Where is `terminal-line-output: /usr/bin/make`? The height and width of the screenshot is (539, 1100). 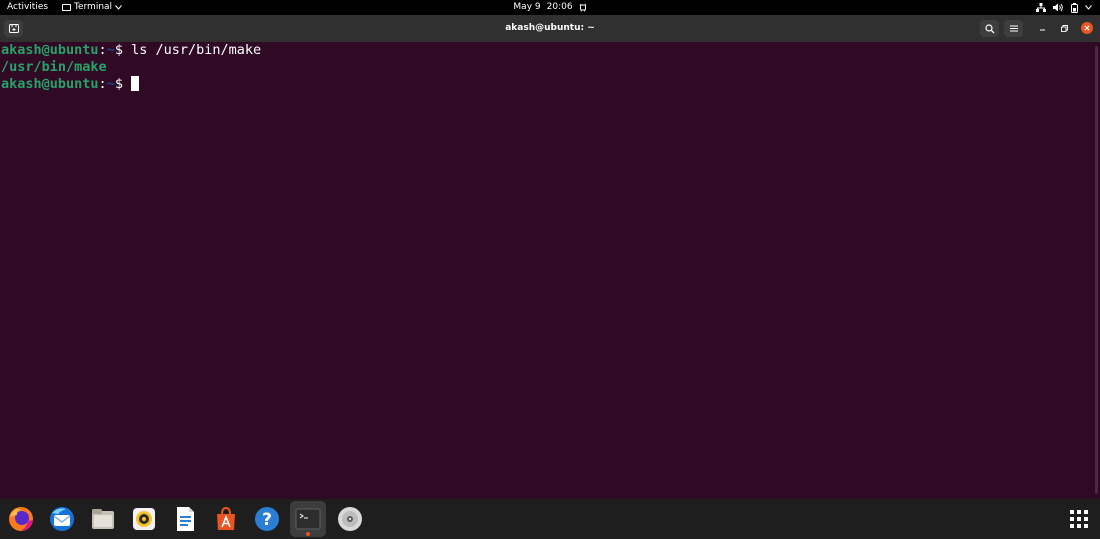
terminal-line-output: /usr/bin/make is located at coordinates (54, 67).